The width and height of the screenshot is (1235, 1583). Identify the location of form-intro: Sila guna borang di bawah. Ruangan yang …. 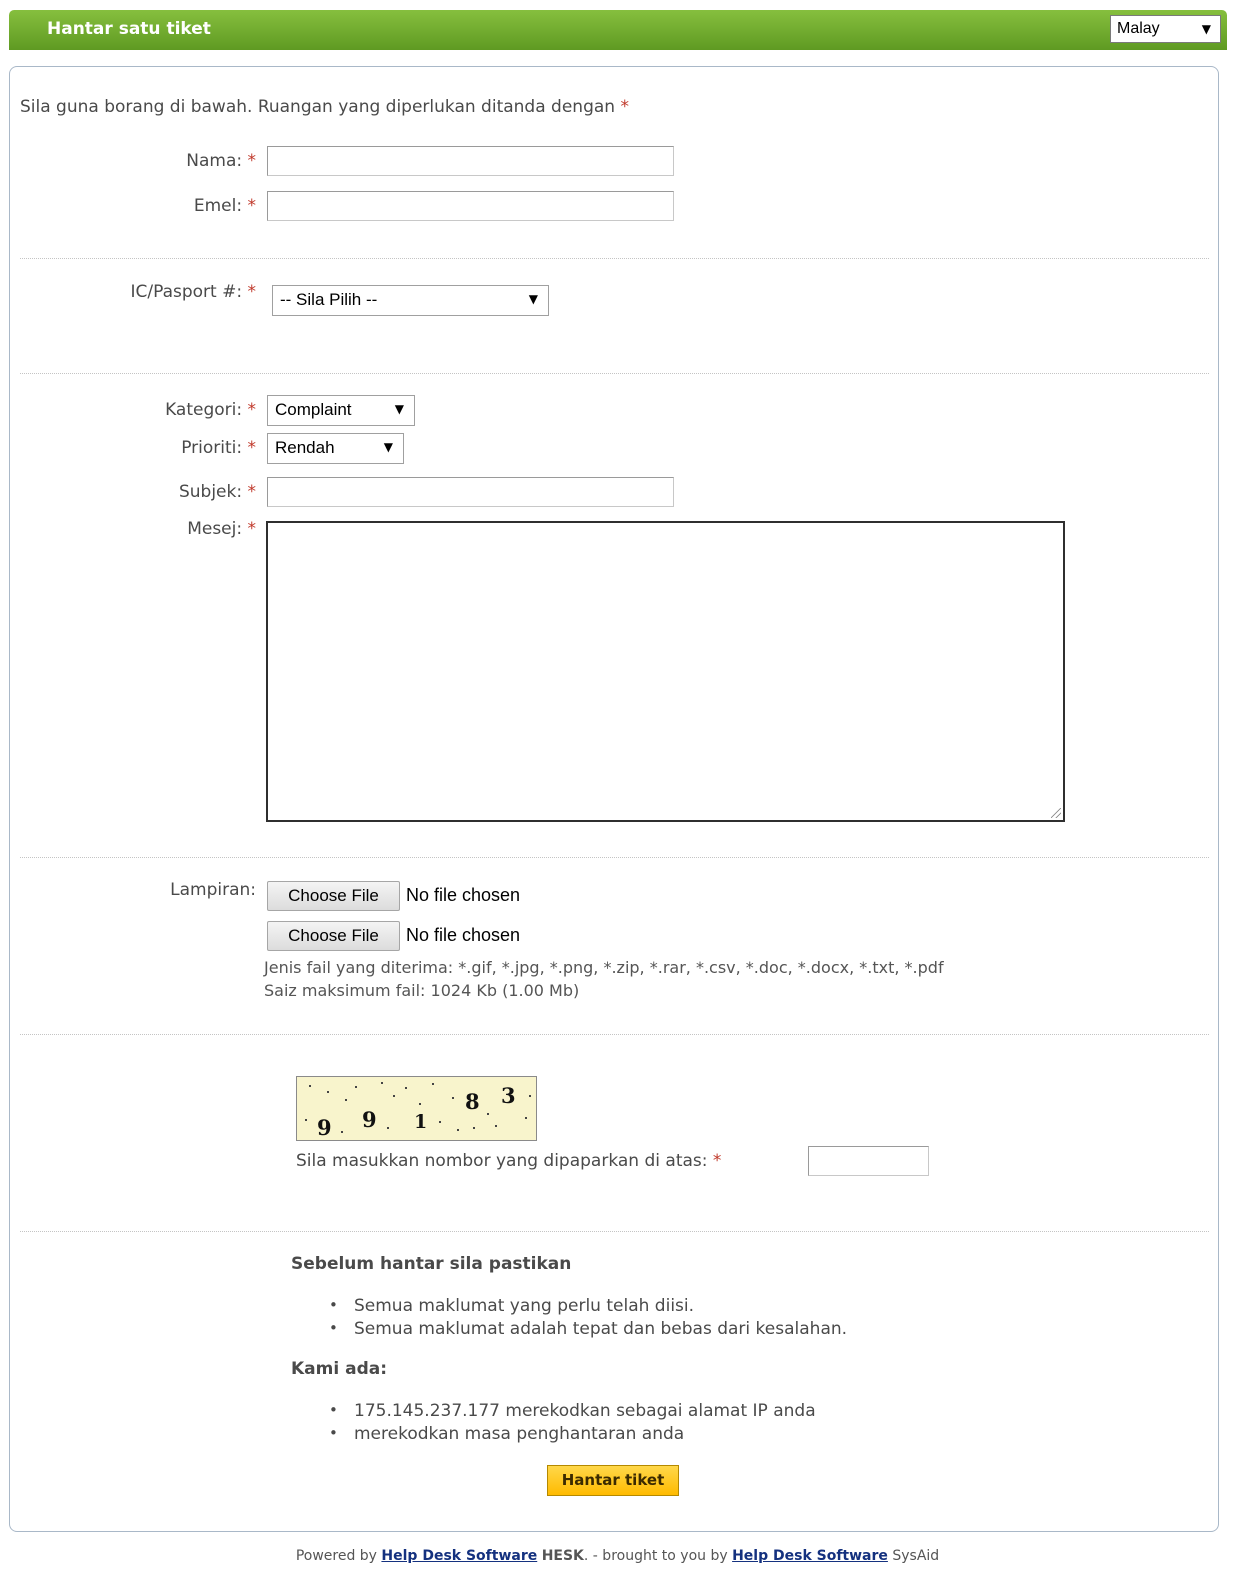
(324, 107).